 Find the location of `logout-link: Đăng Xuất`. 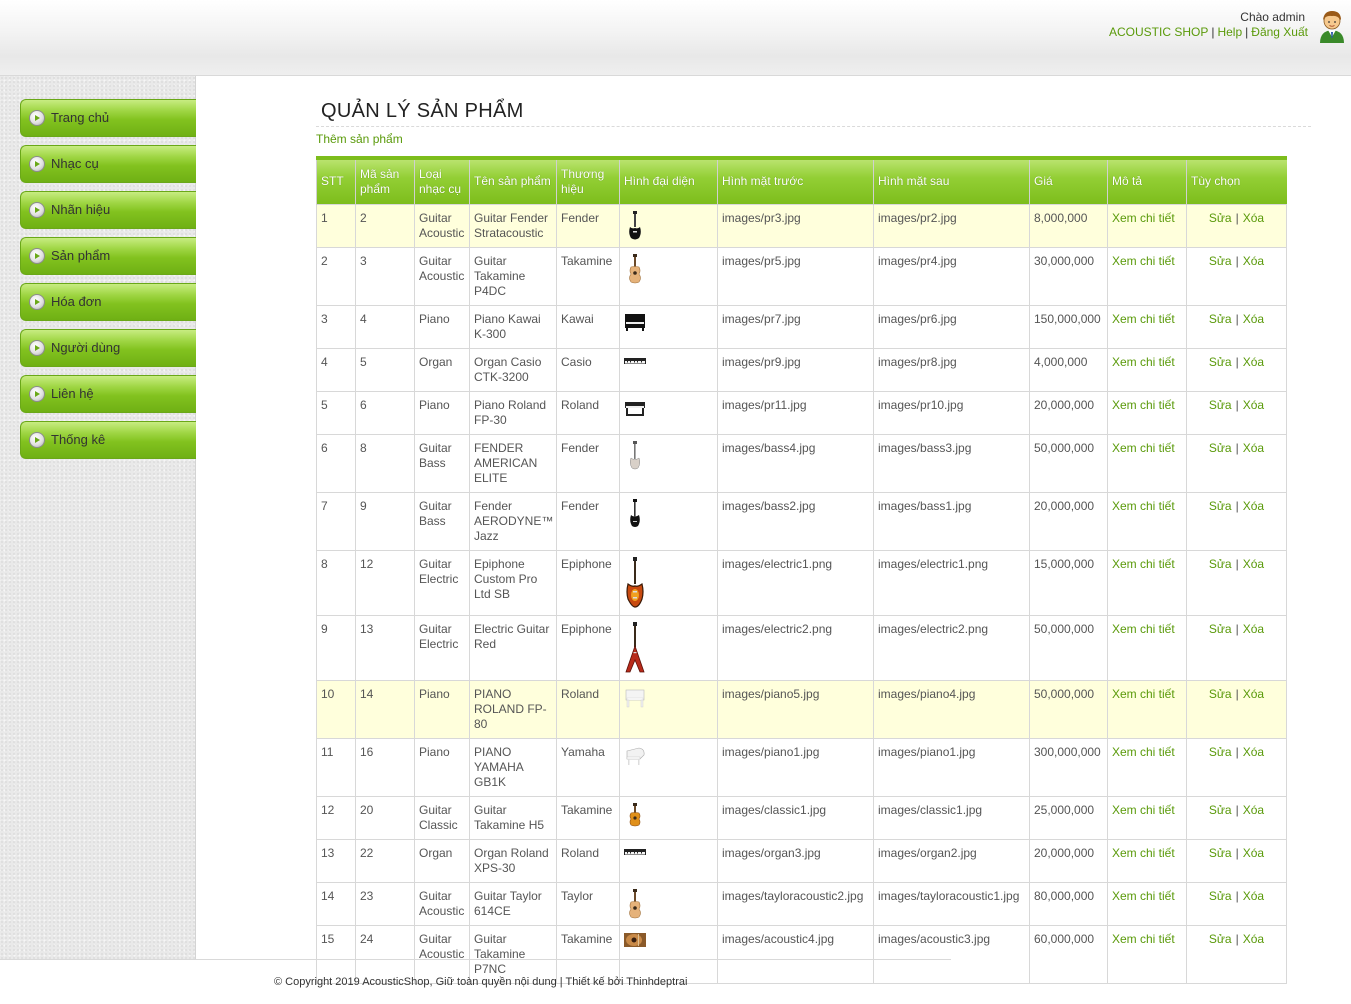

logout-link: Đăng Xuất is located at coordinates (1279, 32).